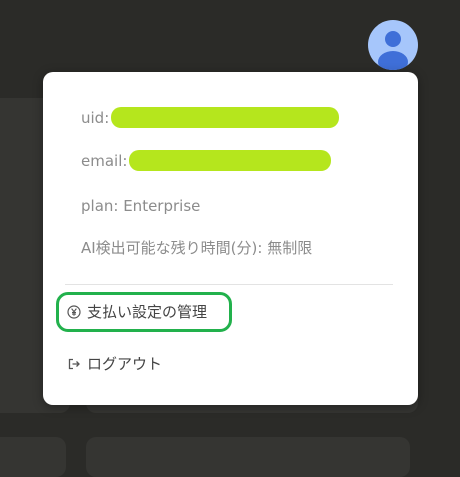  I want to click on email-label: email:, so click(104, 161).